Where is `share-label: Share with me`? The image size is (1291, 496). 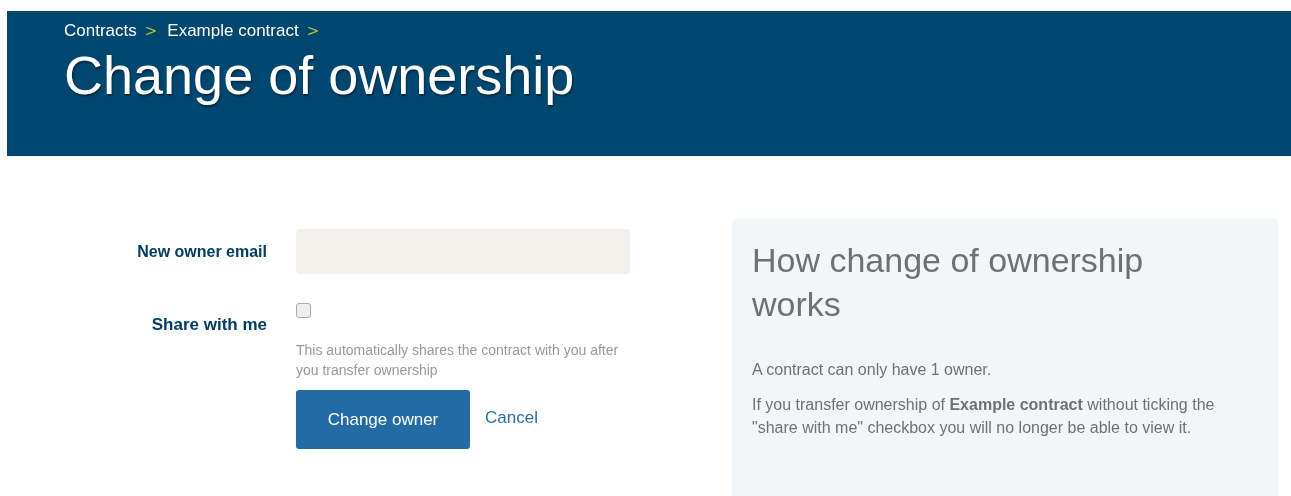
share-label: Share with me is located at coordinates (208, 324).